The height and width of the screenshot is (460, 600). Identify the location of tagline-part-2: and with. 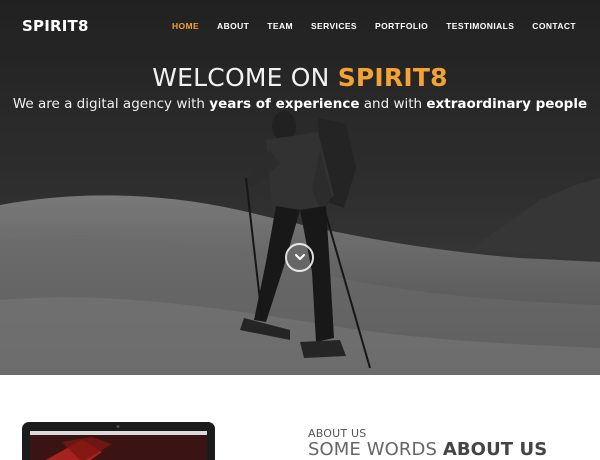
(393, 104).